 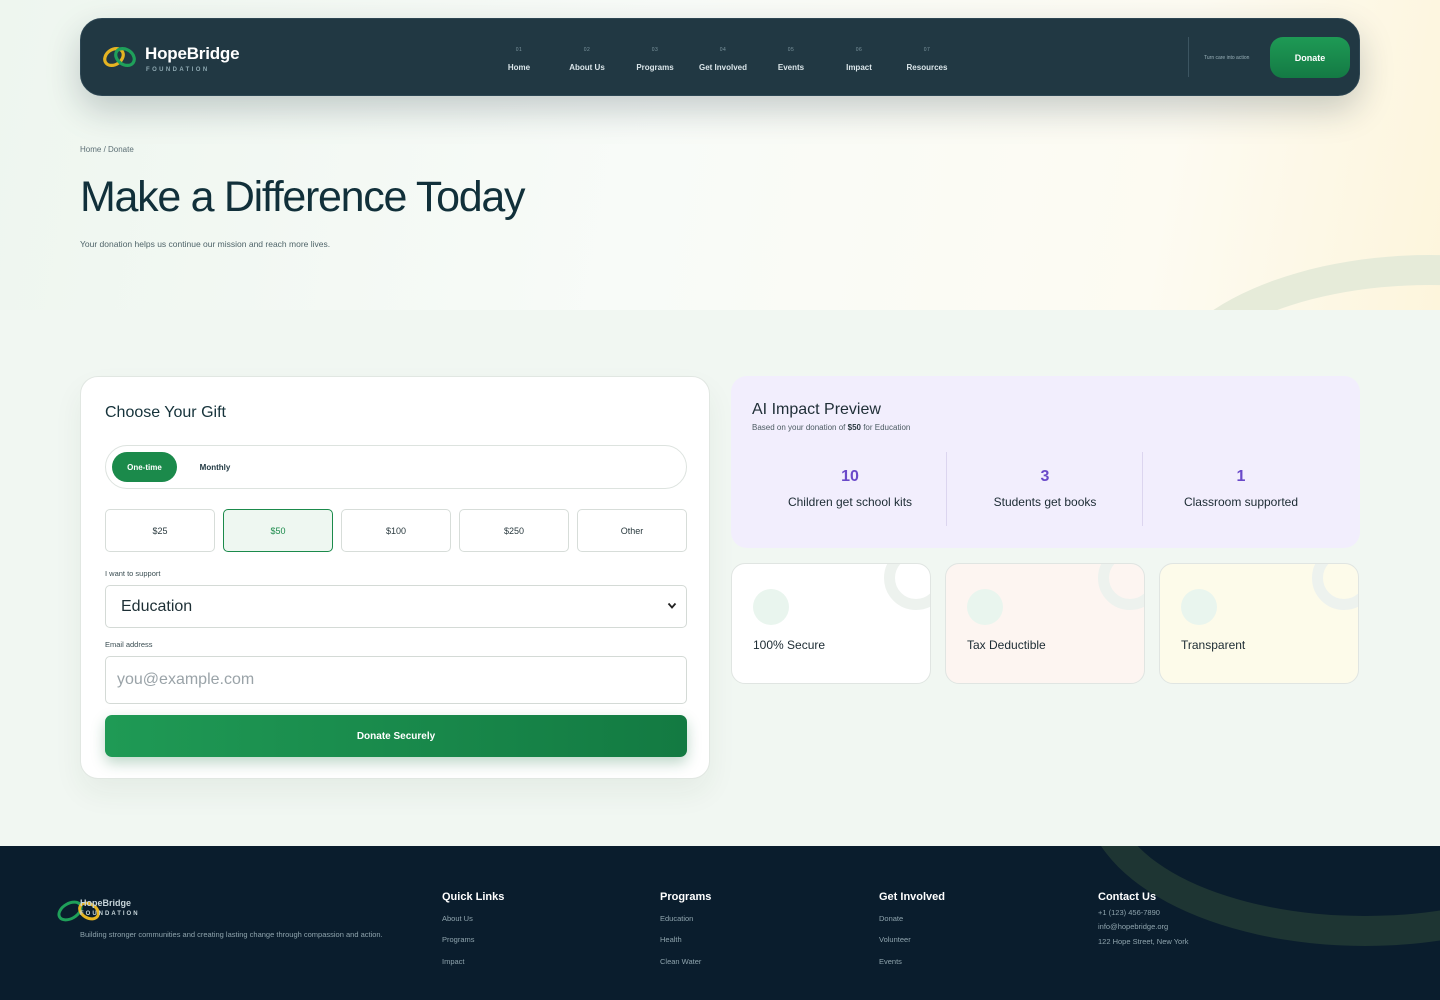 I want to click on nav-item-programs: 03 Programs, so click(x=655, y=59).